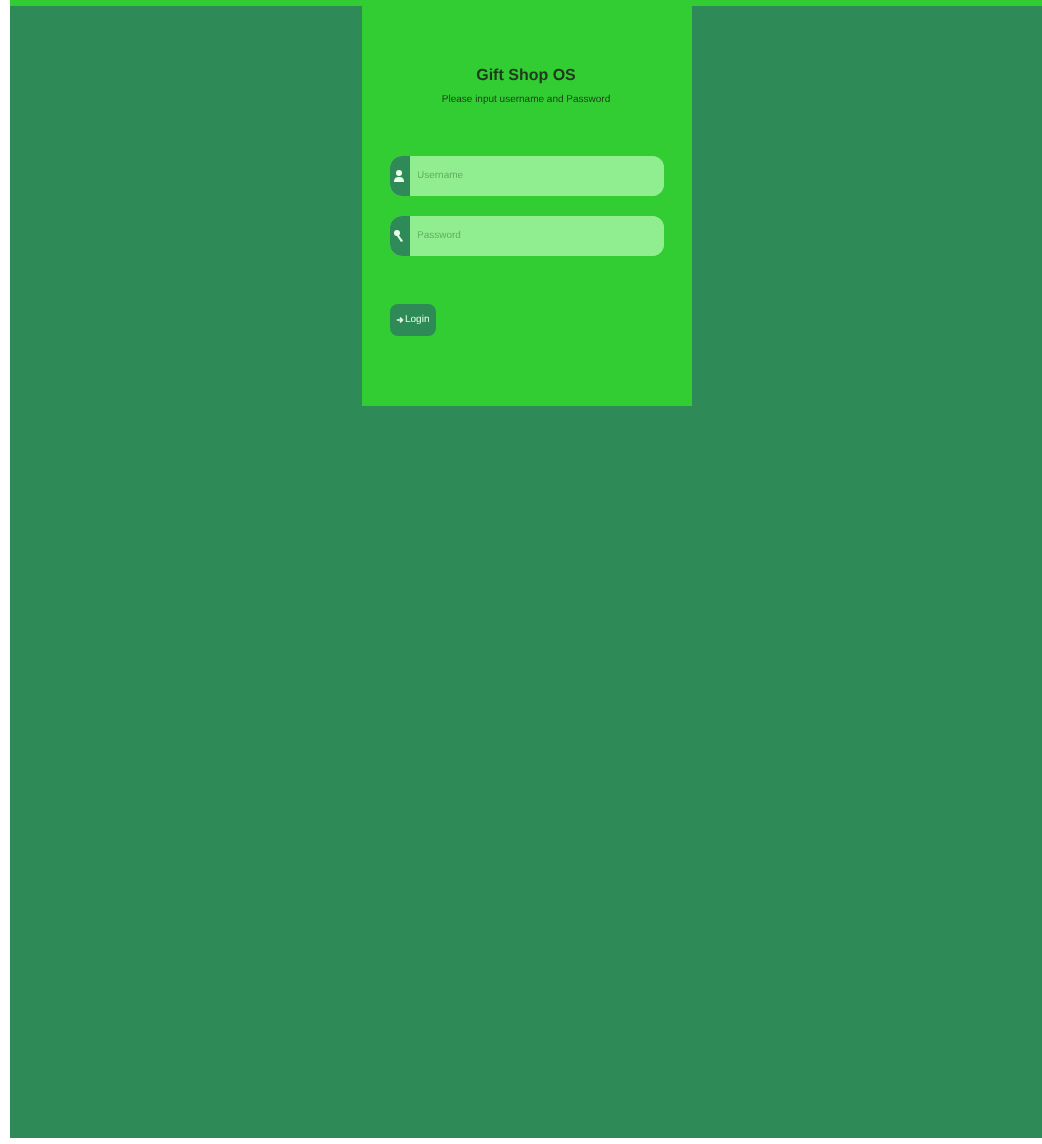 Image resolution: width=1042 pixels, height=1144 pixels. What do you see at coordinates (399, 176) in the screenshot?
I see `user-icon` at bounding box center [399, 176].